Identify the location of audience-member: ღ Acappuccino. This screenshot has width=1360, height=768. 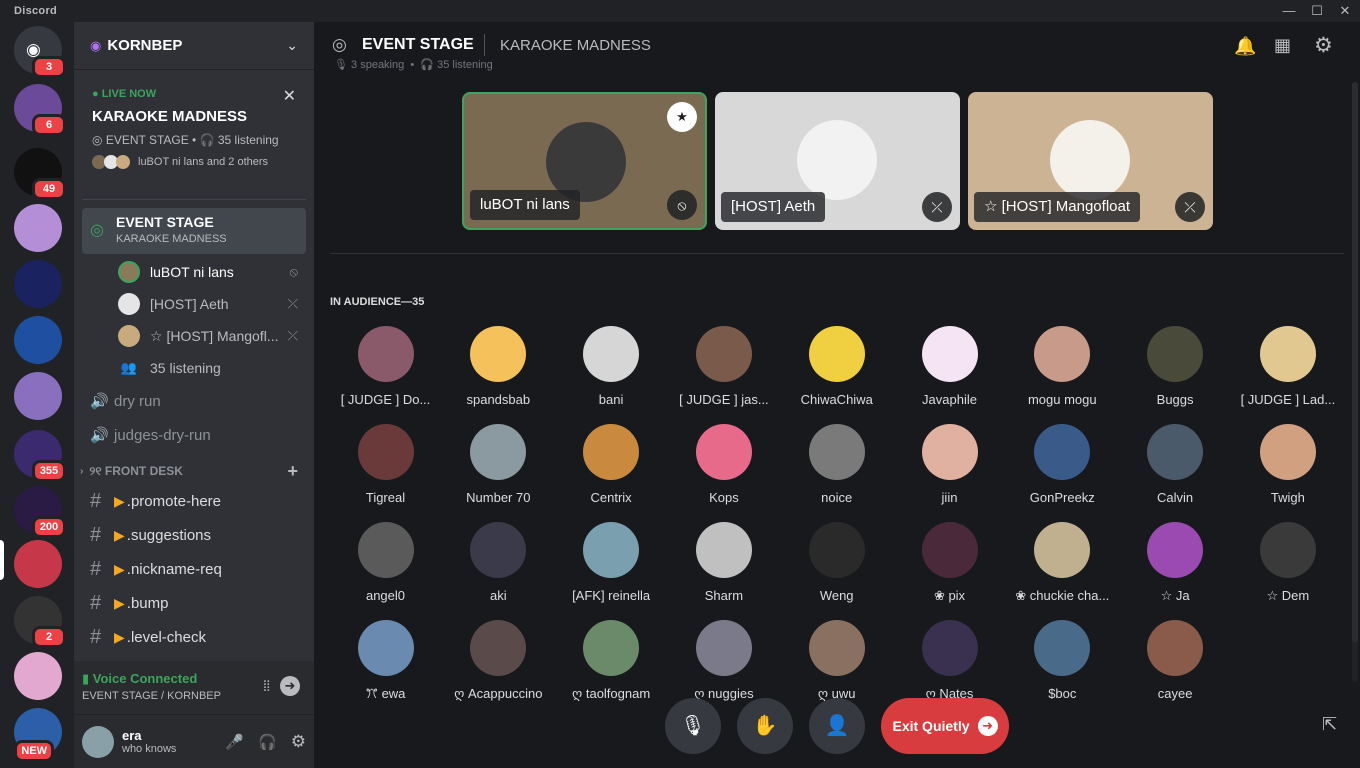
(498, 661).